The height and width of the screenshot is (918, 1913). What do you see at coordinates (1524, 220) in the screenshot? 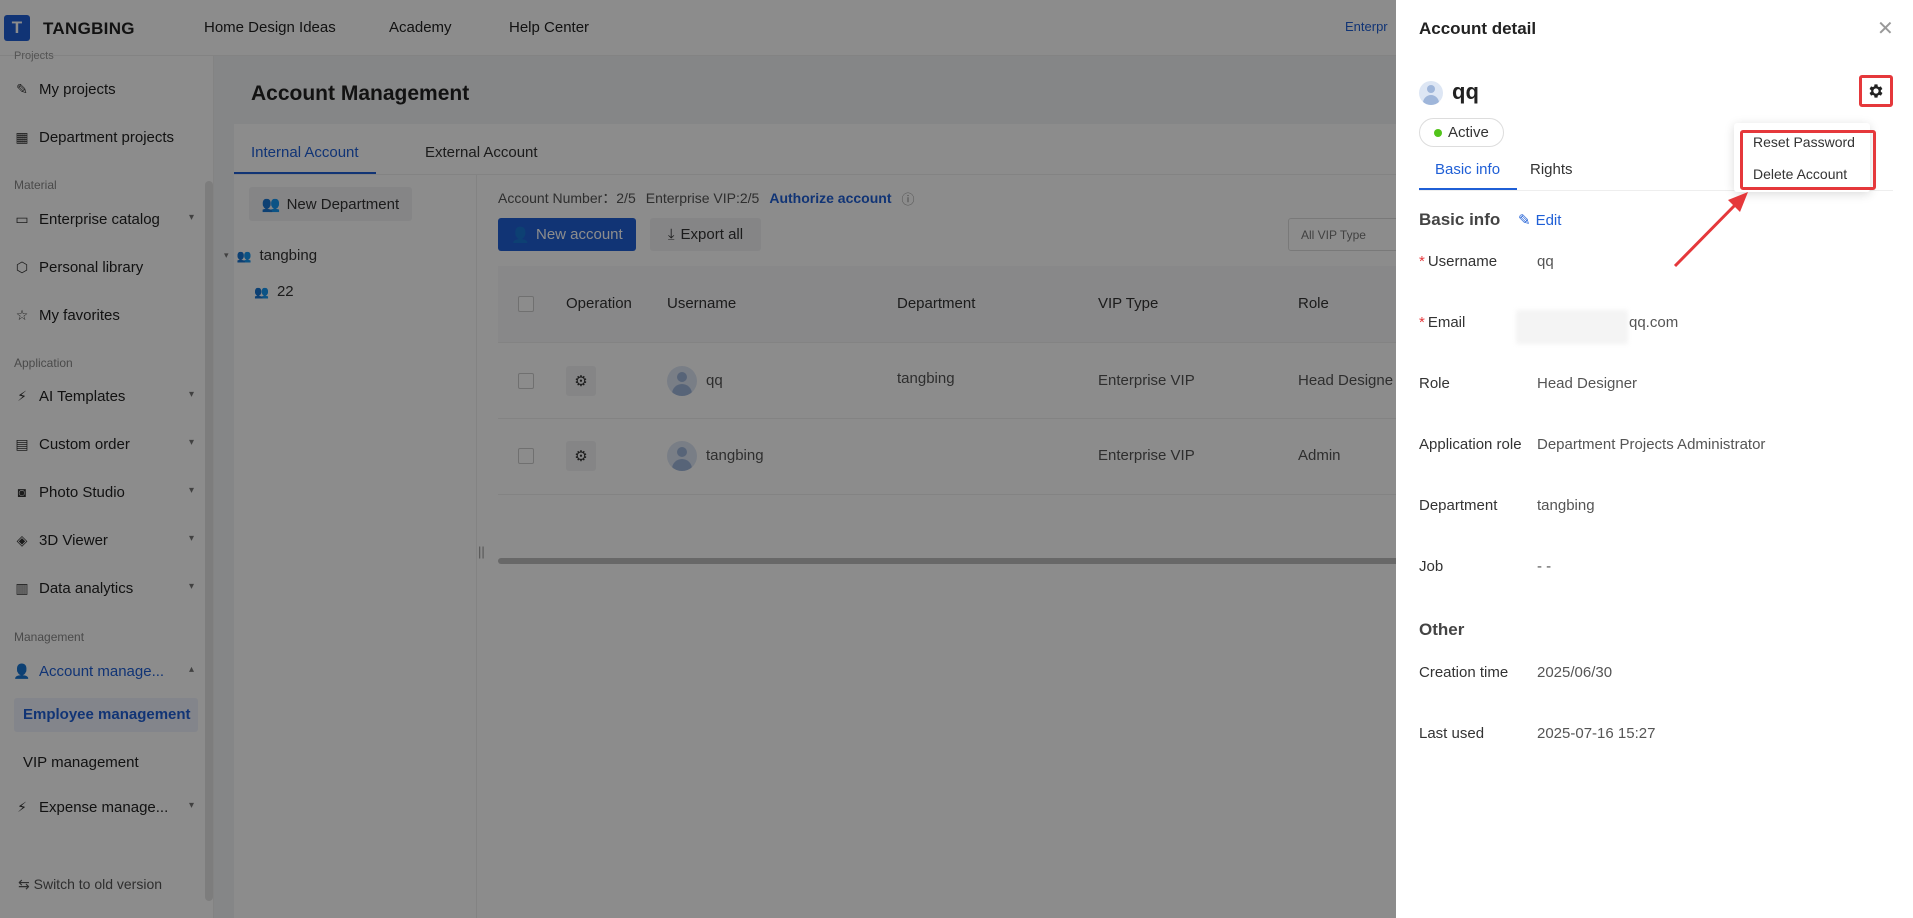
I see `pencil-icon: ✎` at bounding box center [1524, 220].